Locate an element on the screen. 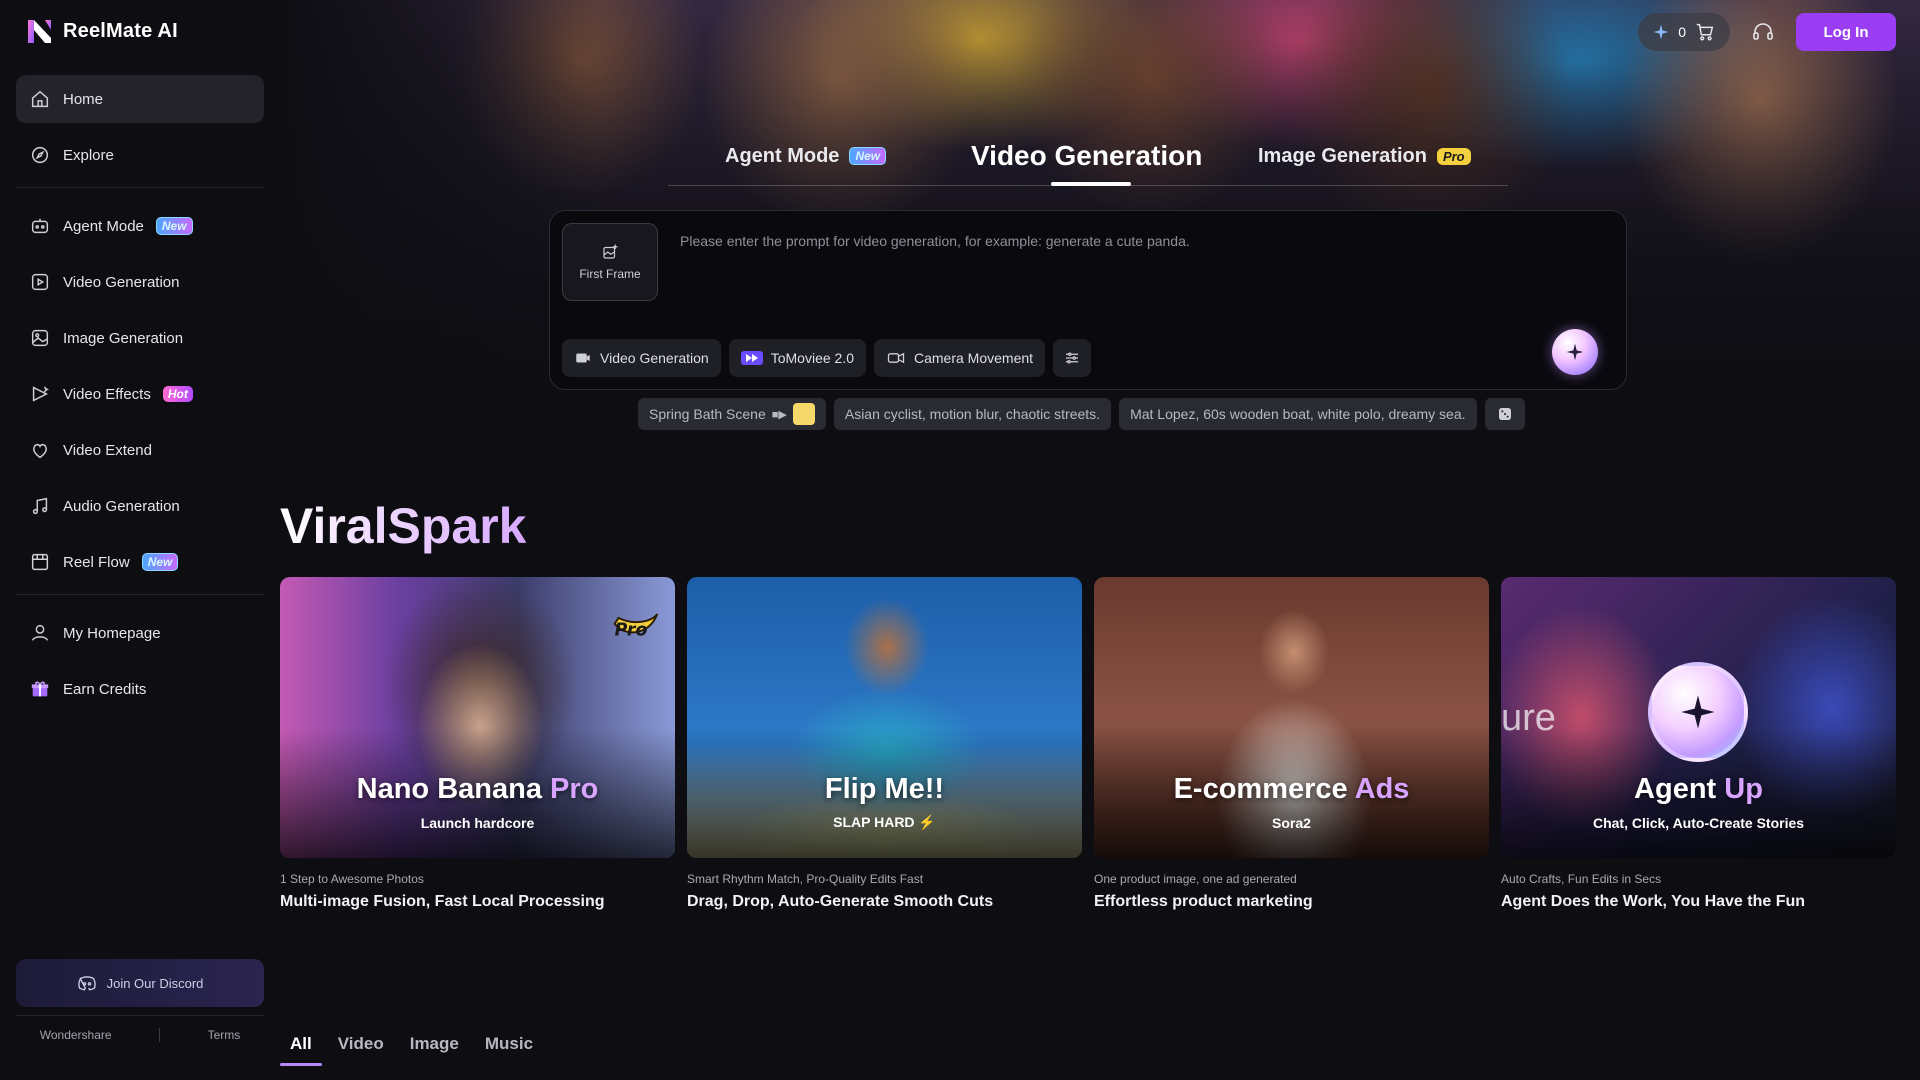 Image resolution: width=1920 pixels, height=1080 pixels. tab-video: Video is located at coordinates (361, 1044).